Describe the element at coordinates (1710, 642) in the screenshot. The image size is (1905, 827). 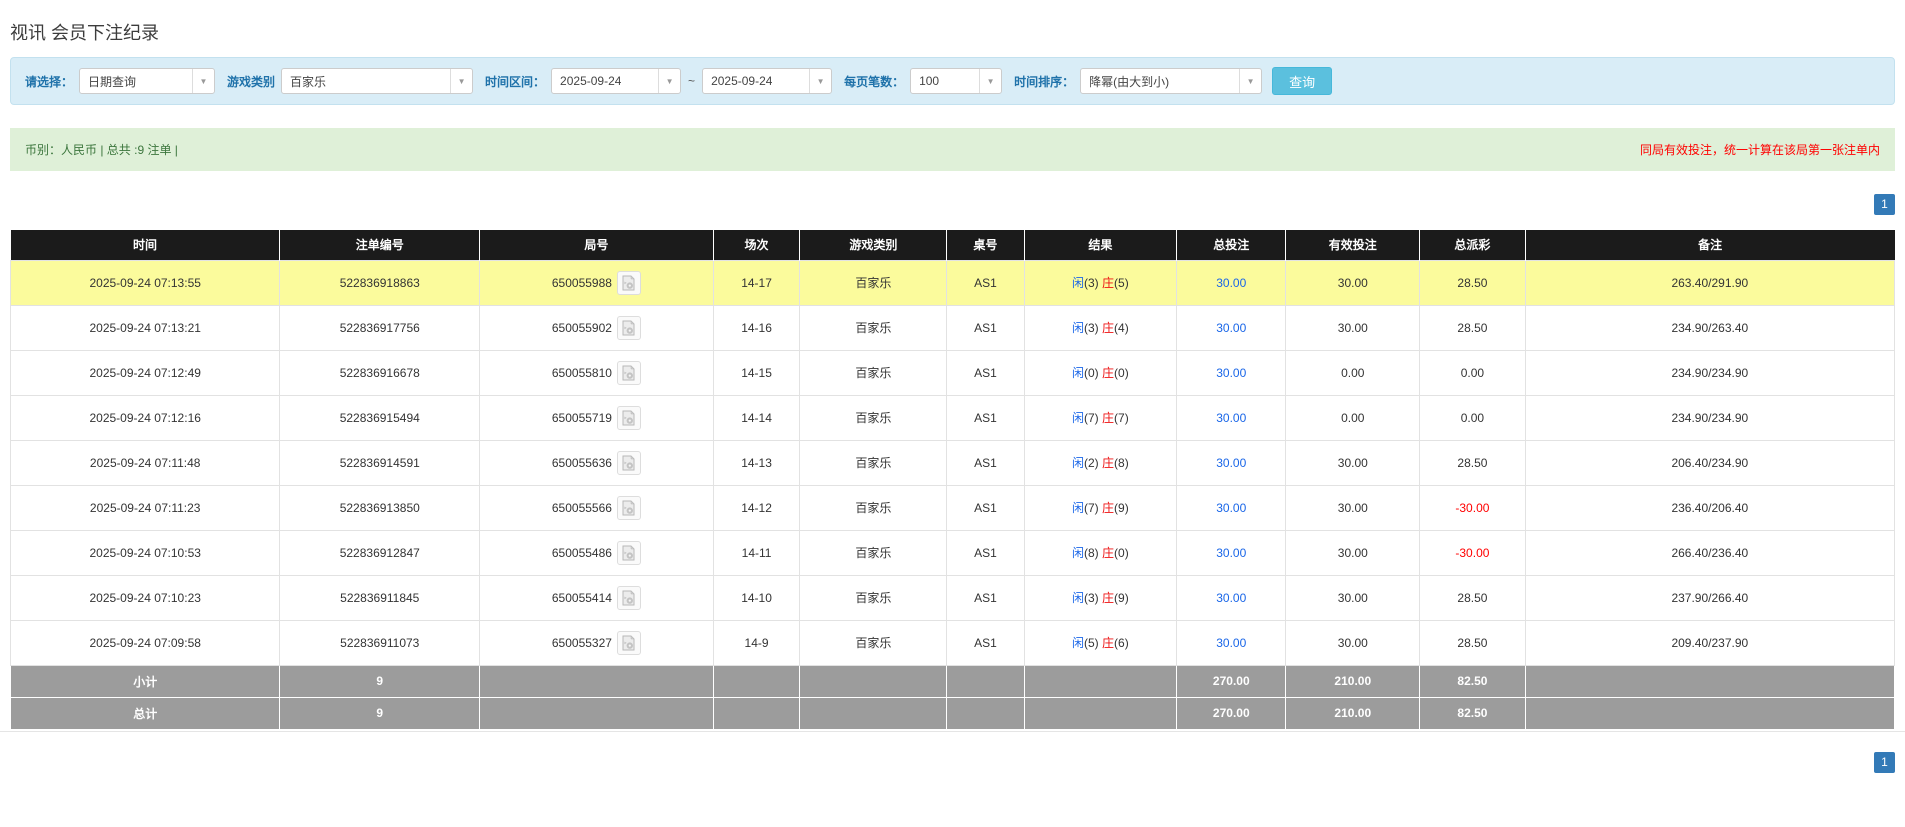
I see `cell-remark: 209.40/237.90` at that location.